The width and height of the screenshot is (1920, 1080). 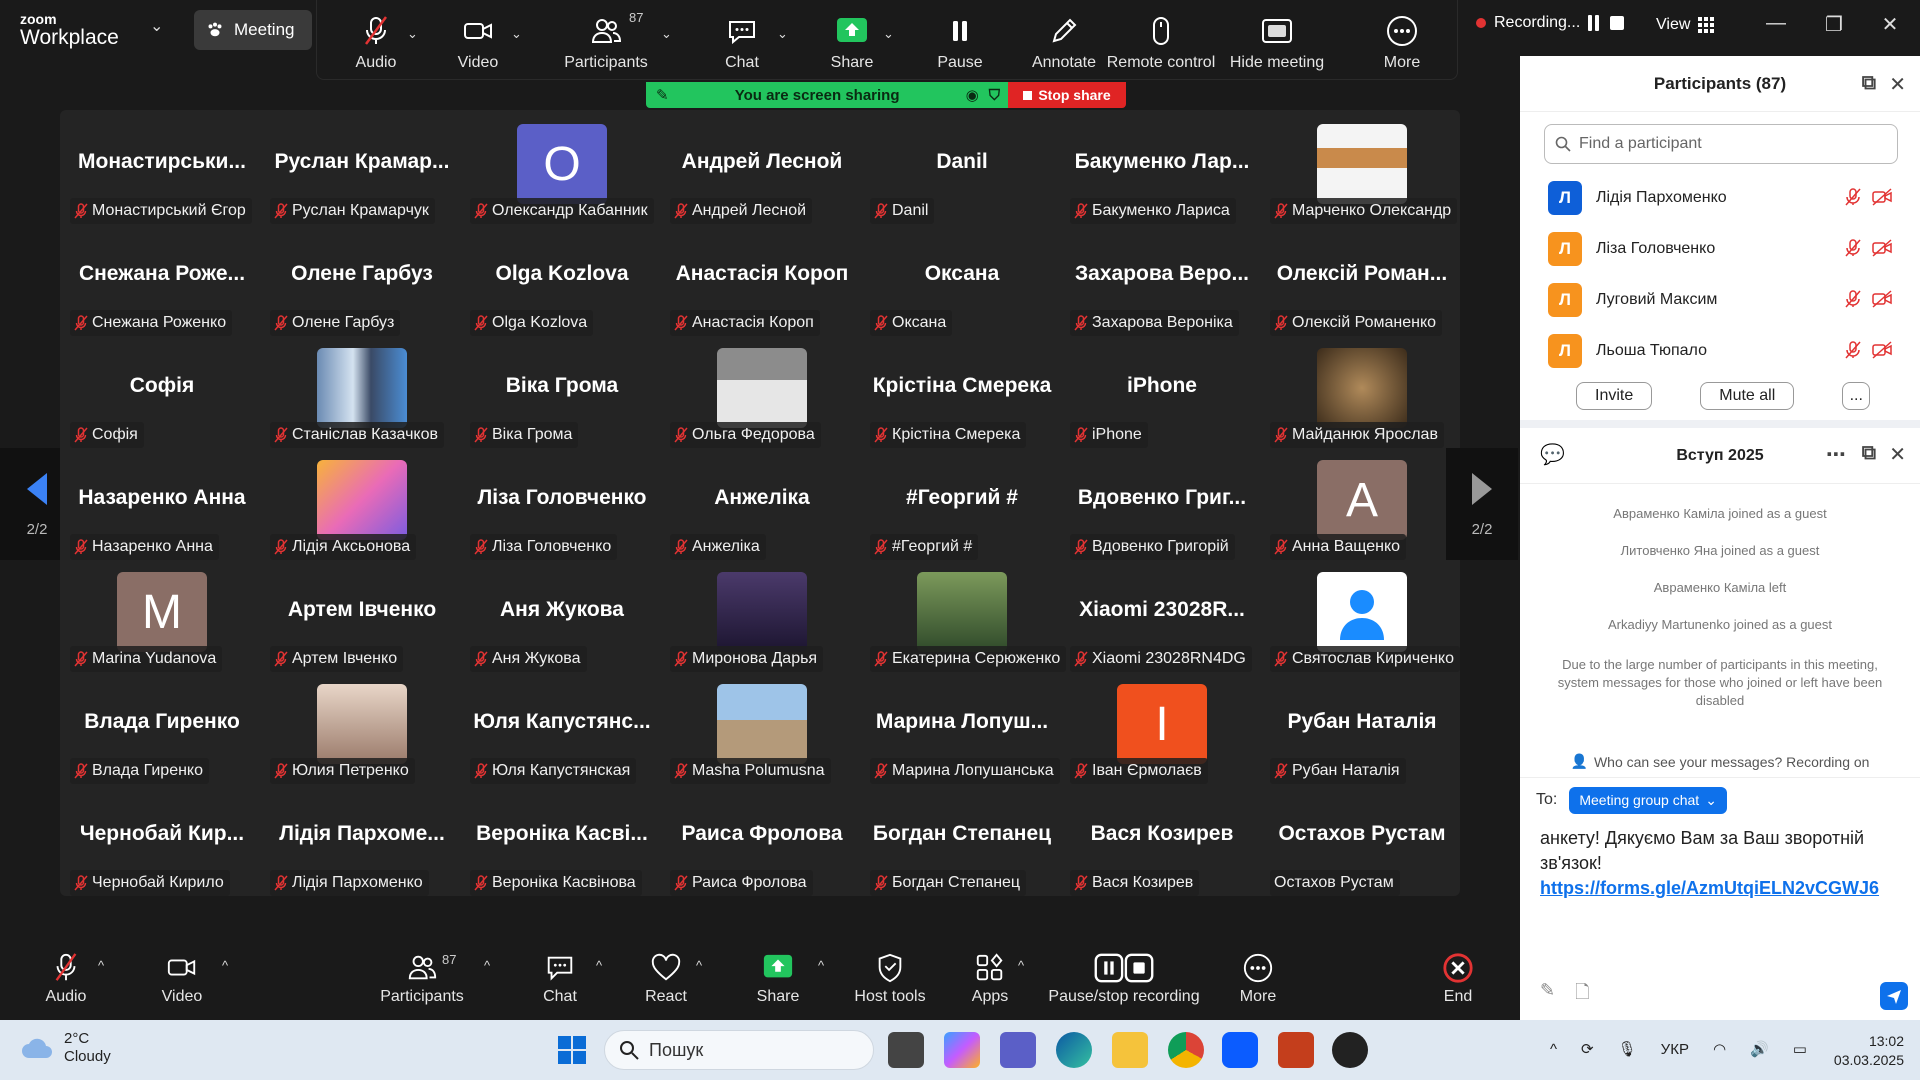 I want to click on chevron-up-icon: ^, so click(x=1553, y=1049).